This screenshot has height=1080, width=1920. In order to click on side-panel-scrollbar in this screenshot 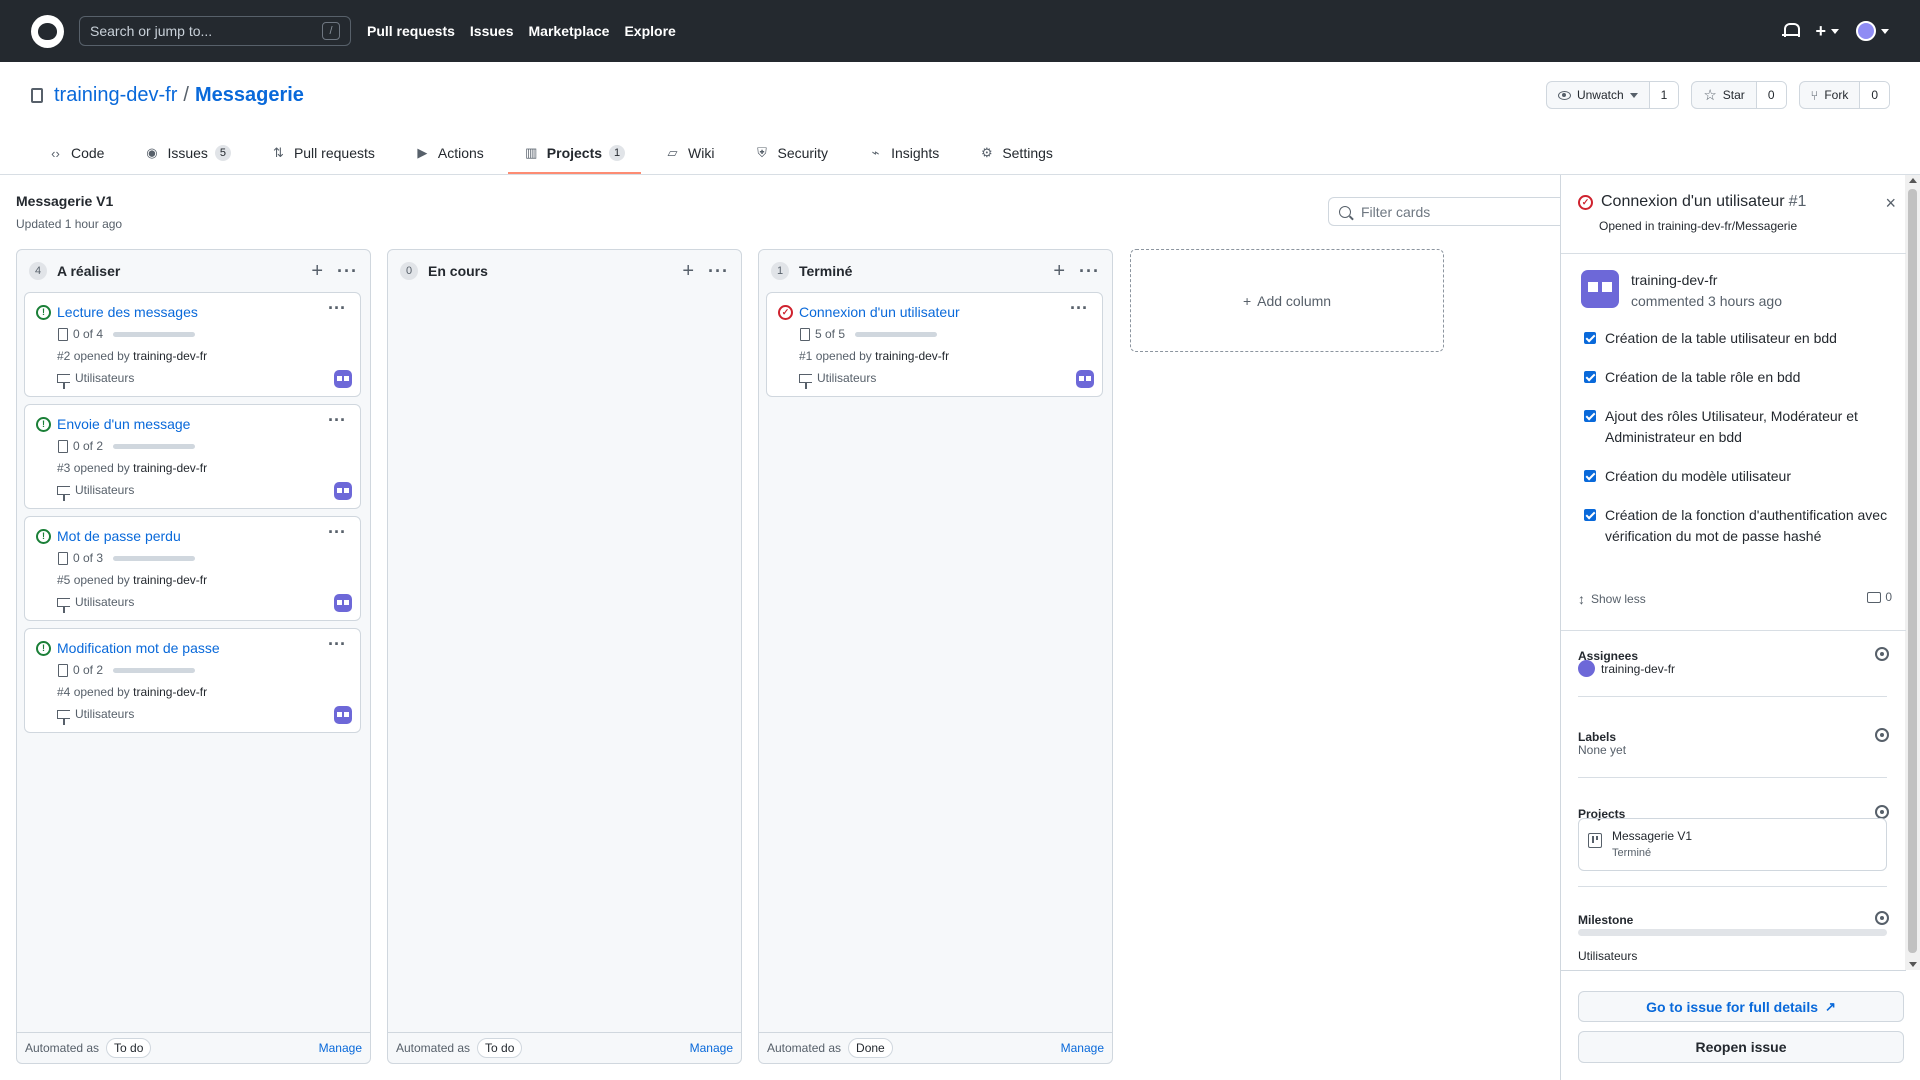, I will do `click(1912, 572)`.